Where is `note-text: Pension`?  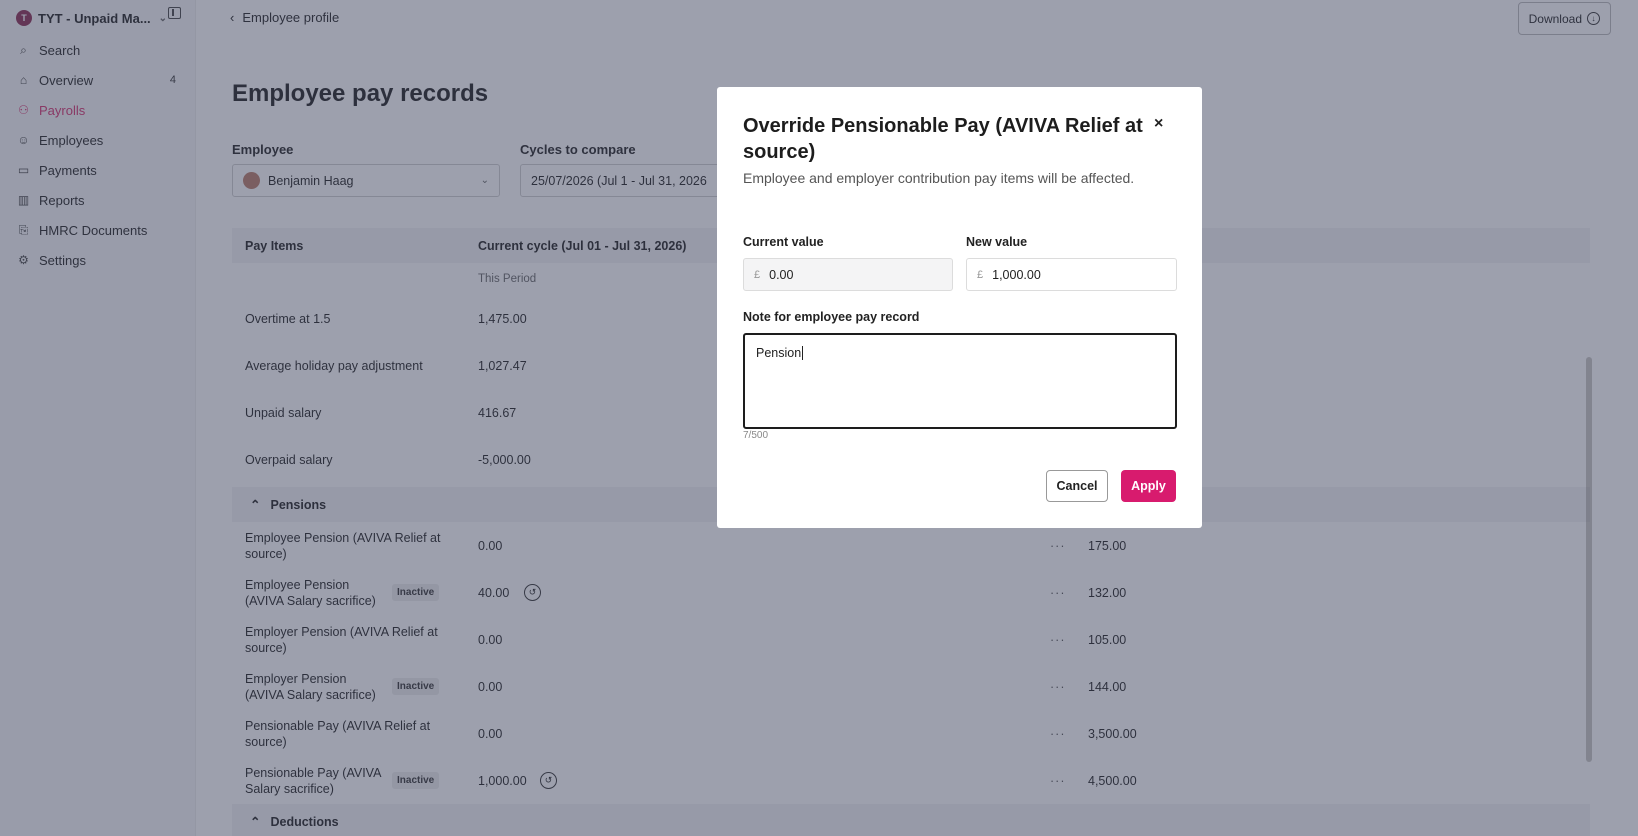
note-text: Pension is located at coordinates (779, 353).